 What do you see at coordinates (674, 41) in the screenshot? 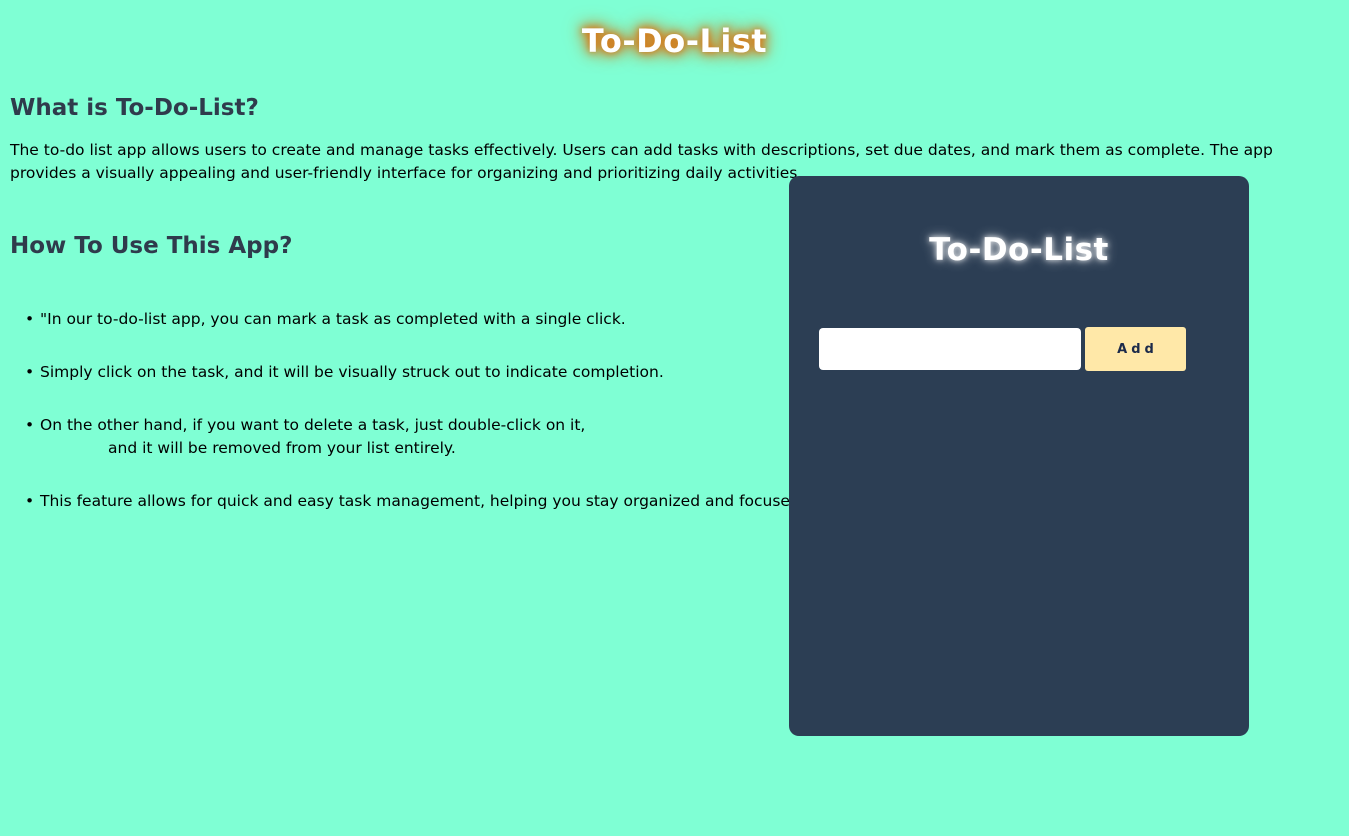
I see `page-title: To-Do-List` at bounding box center [674, 41].